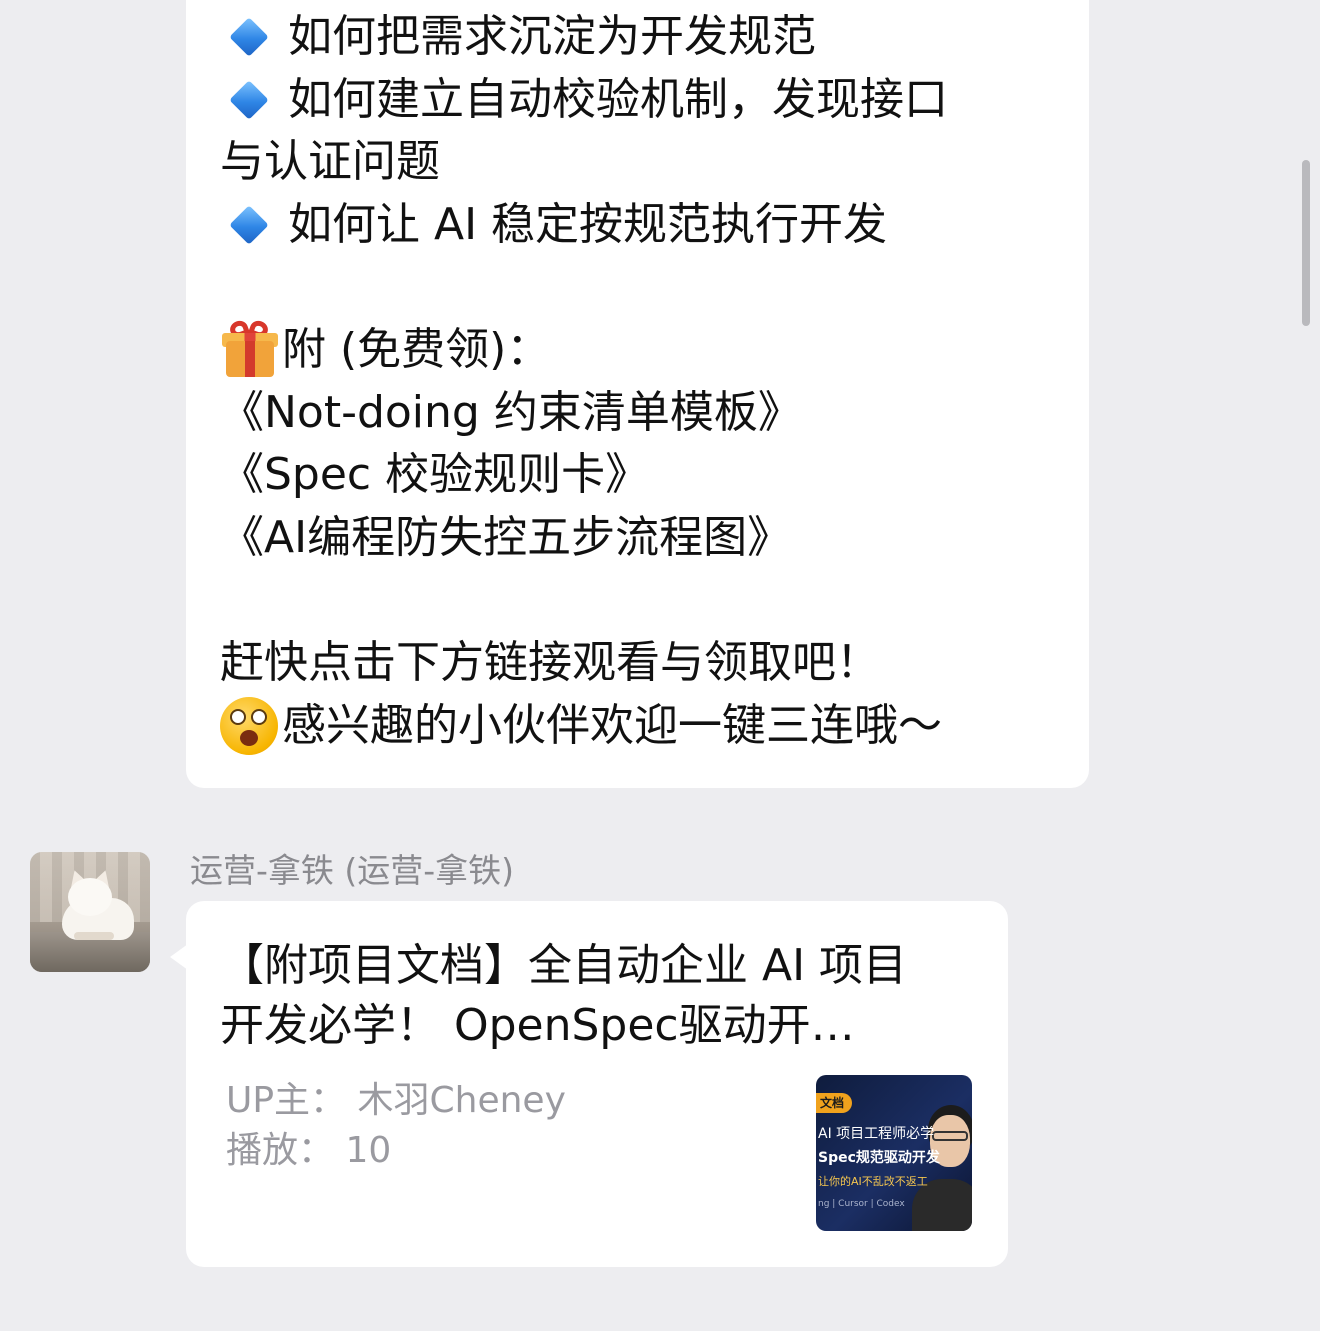 The height and width of the screenshot is (1331, 1320). What do you see at coordinates (249, 348) in the screenshot?
I see `gift-icon` at bounding box center [249, 348].